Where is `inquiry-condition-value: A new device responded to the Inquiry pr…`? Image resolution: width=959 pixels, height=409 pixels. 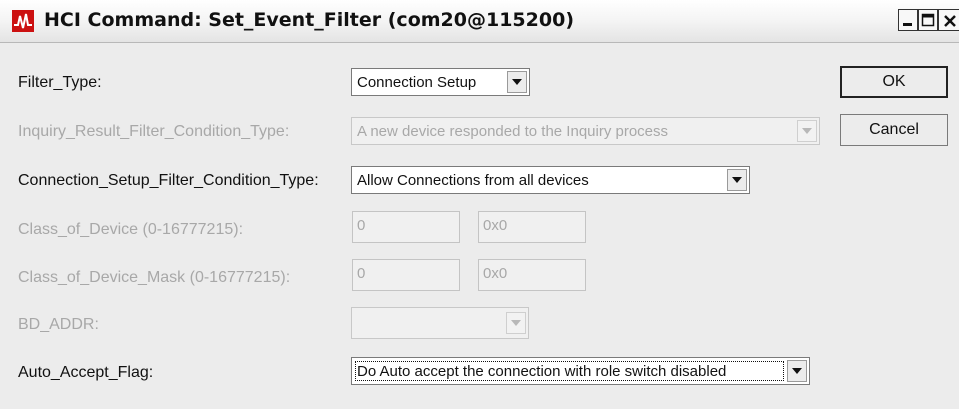
inquiry-condition-value: A new device responded to the Inquiry pr… is located at coordinates (513, 131).